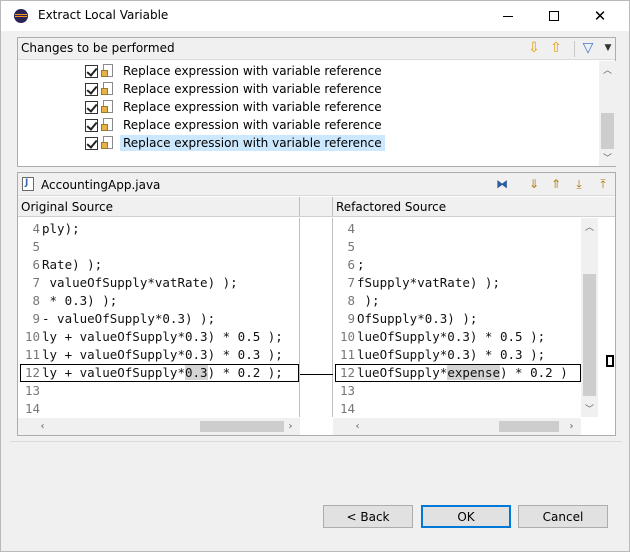 The image size is (630, 552). What do you see at coordinates (135, 282) in the screenshot?
I see `code-line: 7 valueOfSupply*vatRate) );` at bounding box center [135, 282].